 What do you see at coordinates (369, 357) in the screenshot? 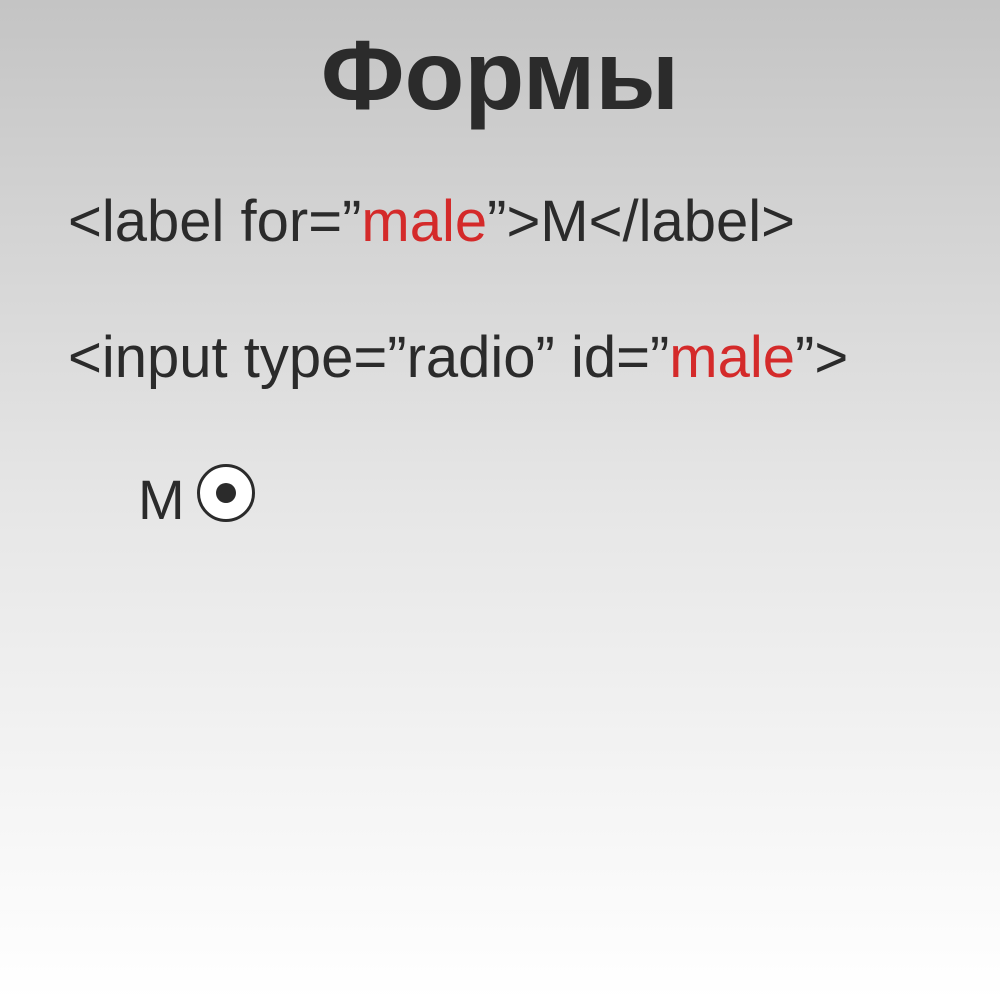
I see `code-line-input-prefix: <input type=”radio” id=”` at bounding box center [369, 357].